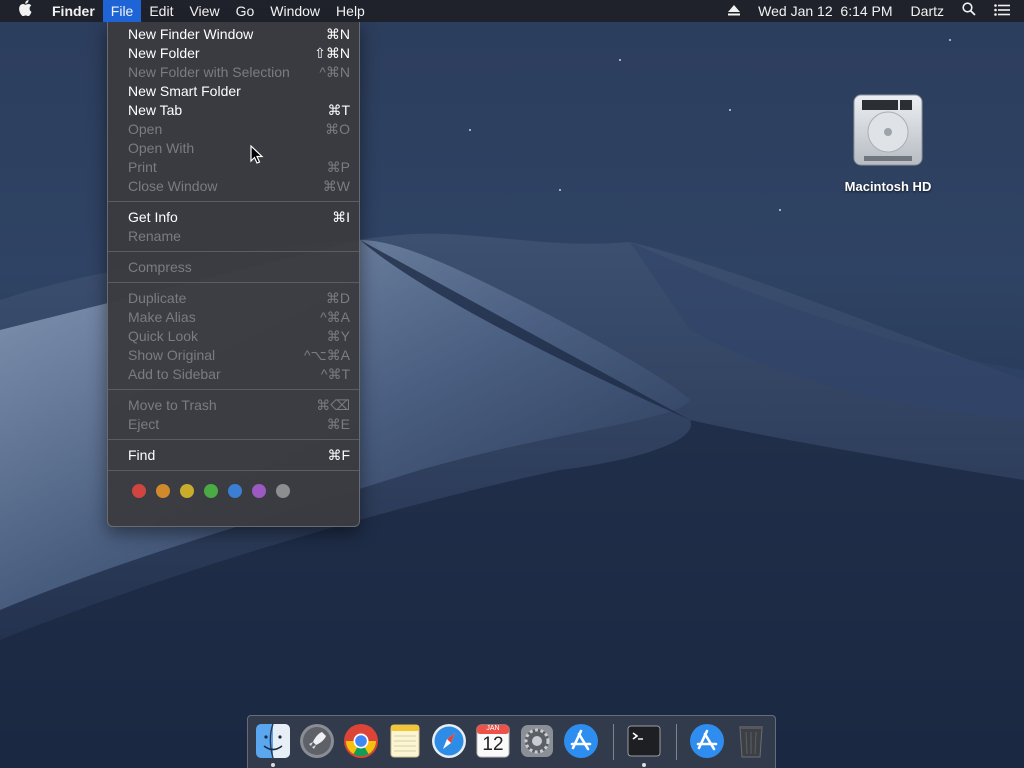 This screenshot has height=768, width=1024. I want to click on dock: JAN 12, so click(511, 741).